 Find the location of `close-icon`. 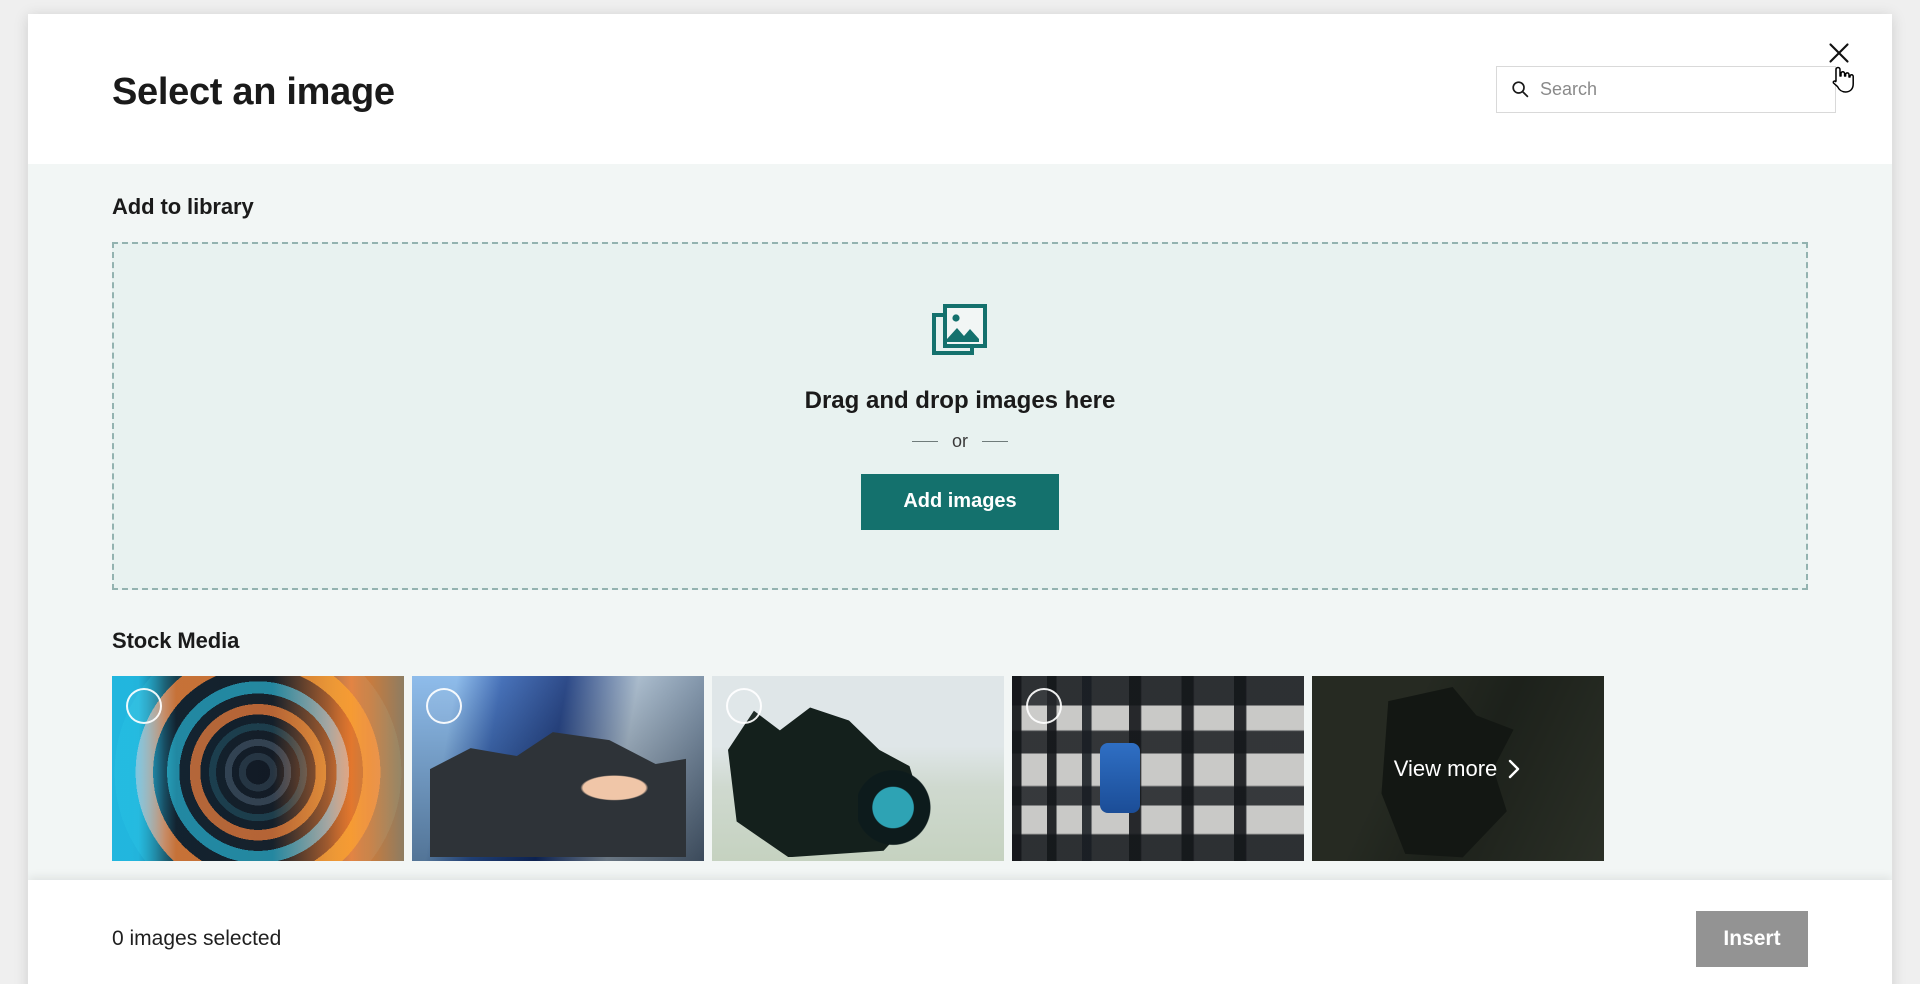

close-icon is located at coordinates (1839, 53).